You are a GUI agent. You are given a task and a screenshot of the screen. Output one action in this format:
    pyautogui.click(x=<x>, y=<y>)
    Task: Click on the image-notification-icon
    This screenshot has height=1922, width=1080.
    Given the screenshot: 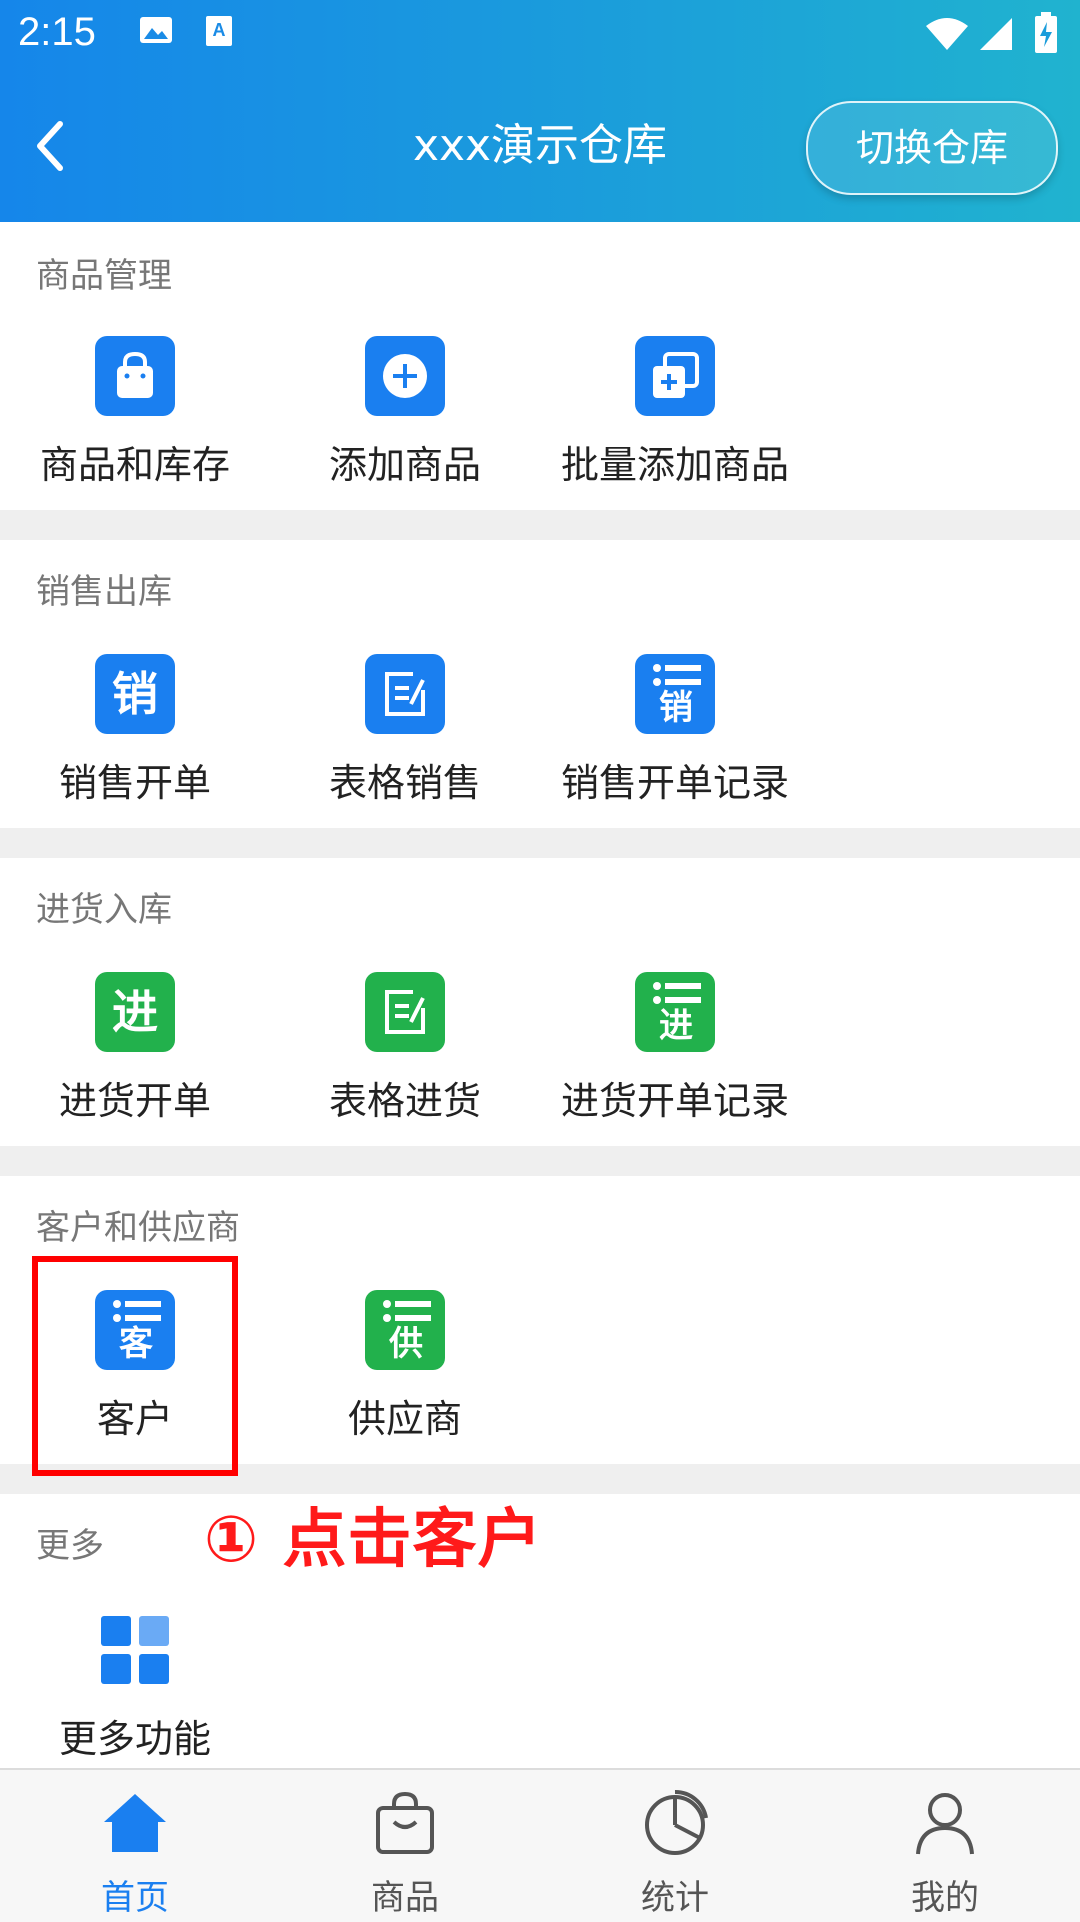 What is the action you would take?
    pyautogui.click(x=156, y=30)
    